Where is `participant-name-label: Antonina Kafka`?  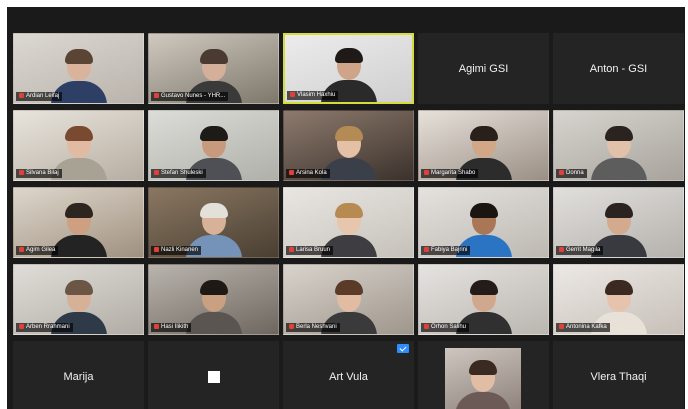
participant-name-label: Antonina Kafka is located at coordinates (583, 327).